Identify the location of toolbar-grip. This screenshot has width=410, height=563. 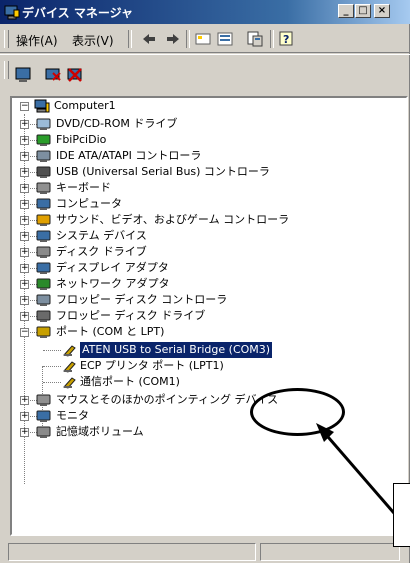
(6, 70).